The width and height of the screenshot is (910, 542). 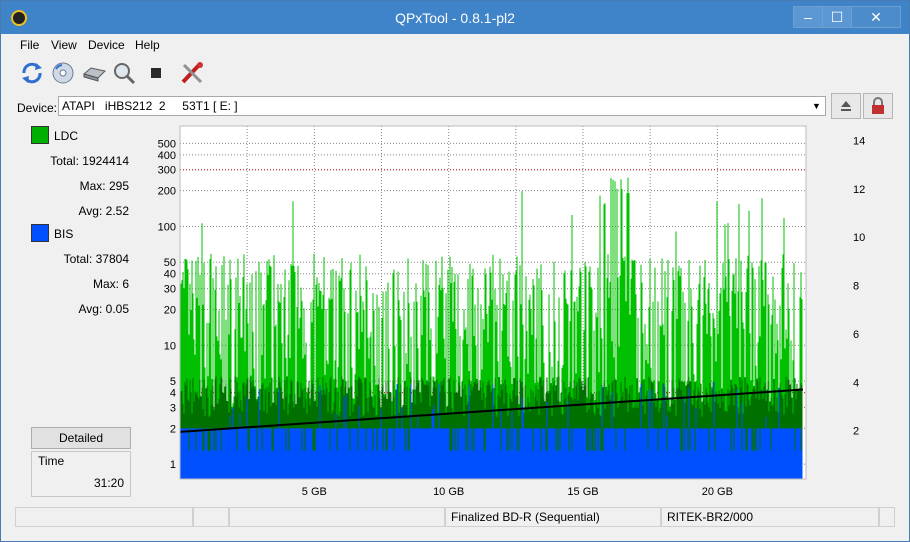 I want to click on y-left-tick-label: 20, so click(x=170, y=311).